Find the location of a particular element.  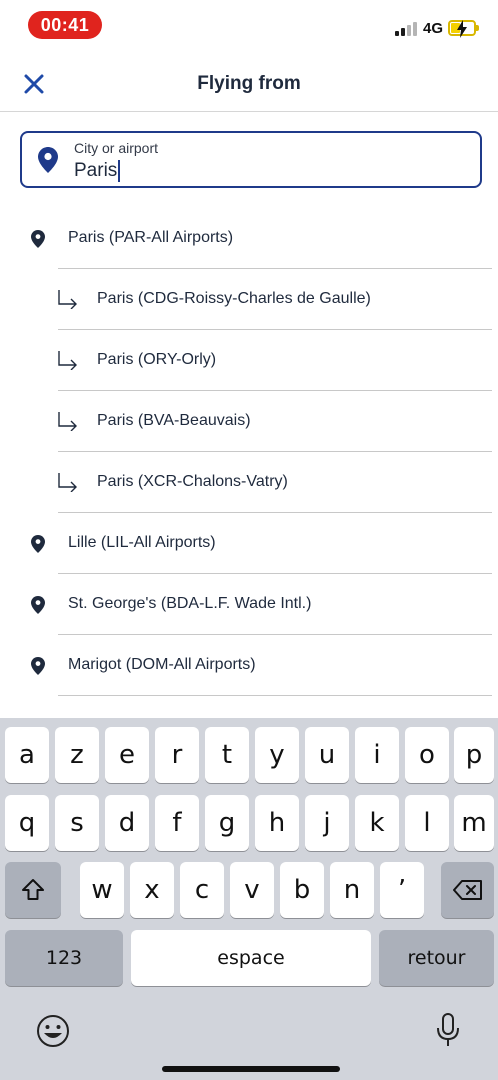

result-item: Paris (ORY-Orly) is located at coordinates (249, 360).